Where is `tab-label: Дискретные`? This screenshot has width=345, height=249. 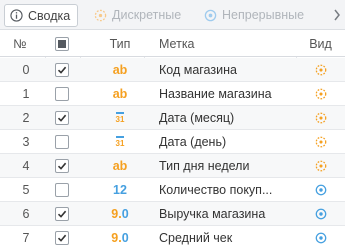 tab-label: Дискретные is located at coordinates (147, 15).